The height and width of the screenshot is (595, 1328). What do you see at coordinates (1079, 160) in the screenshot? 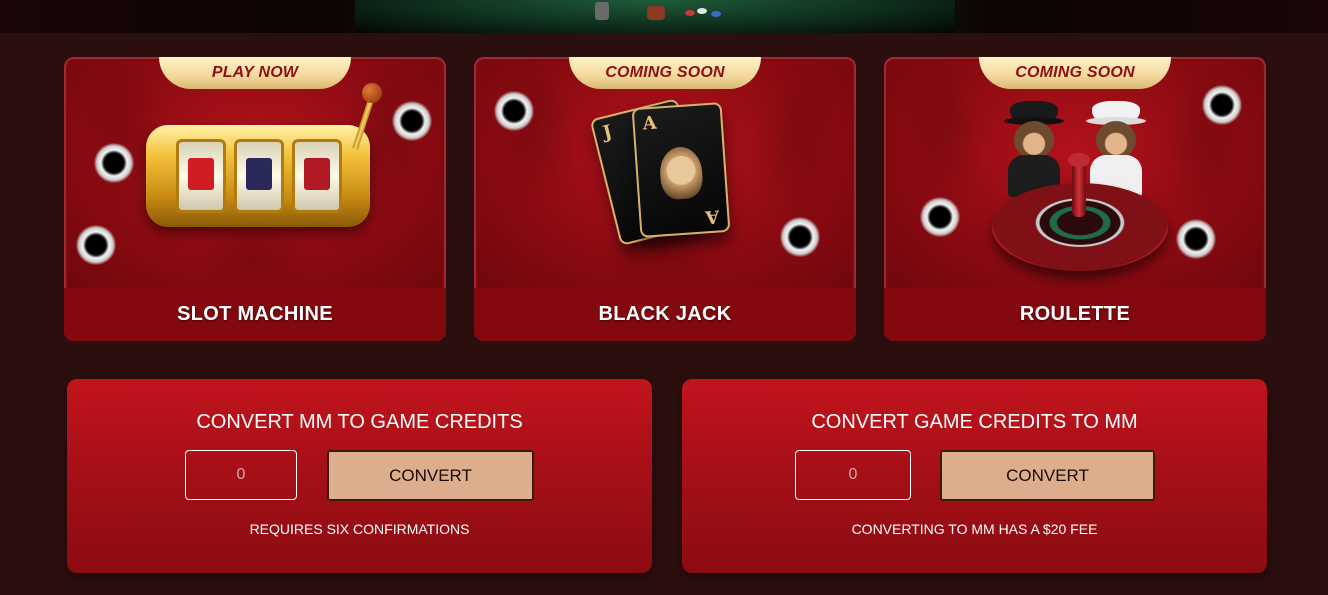
I see `roulette-spindle-cap` at bounding box center [1079, 160].